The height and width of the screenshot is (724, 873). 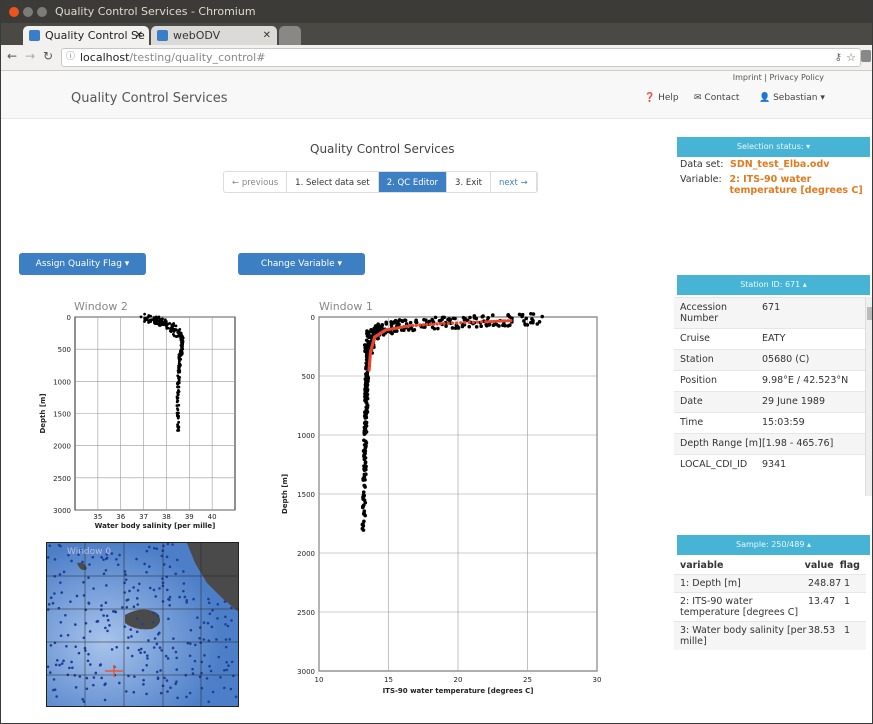 What do you see at coordinates (805, 380) in the screenshot?
I see `station-value: 9.98°E / 42.523°N` at bounding box center [805, 380].